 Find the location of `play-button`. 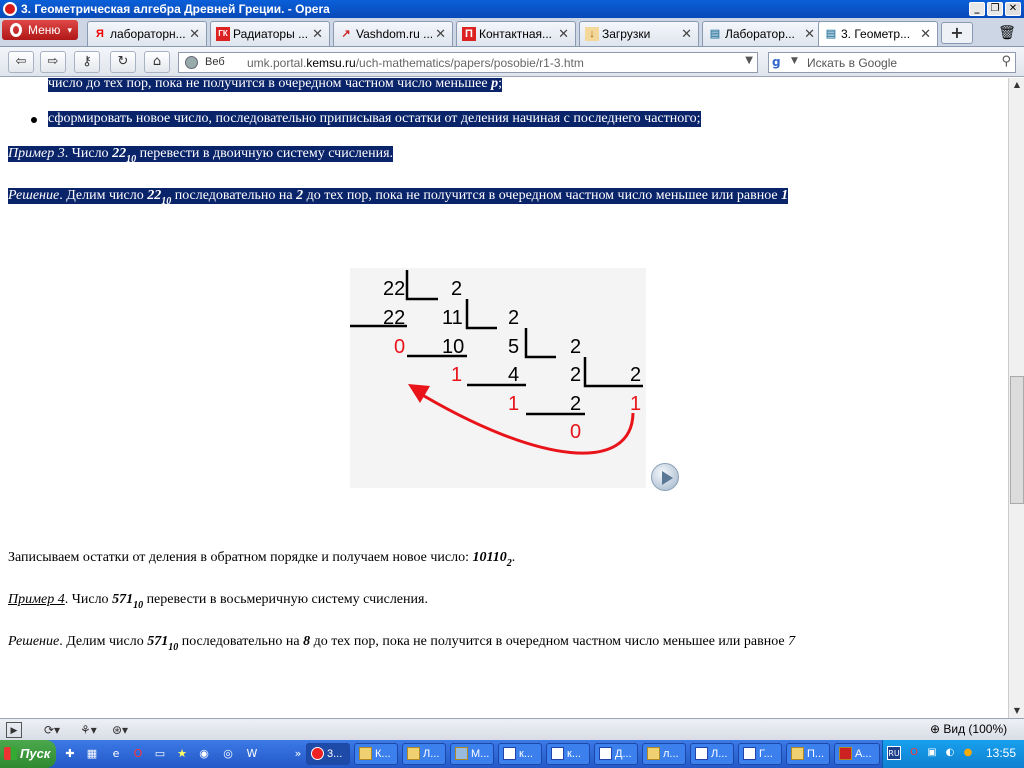

play-button is located at coordinates (665, 477).